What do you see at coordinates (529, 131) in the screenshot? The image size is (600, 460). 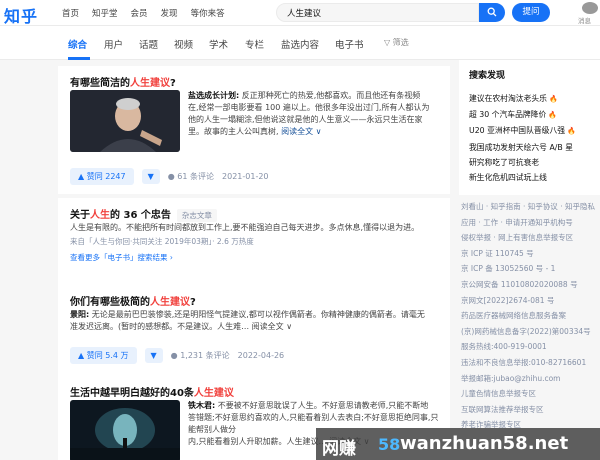 I see `hot-search-item: U20 亚洲杯中国队晋级八强 🔥` at bounding box center [529, 131].